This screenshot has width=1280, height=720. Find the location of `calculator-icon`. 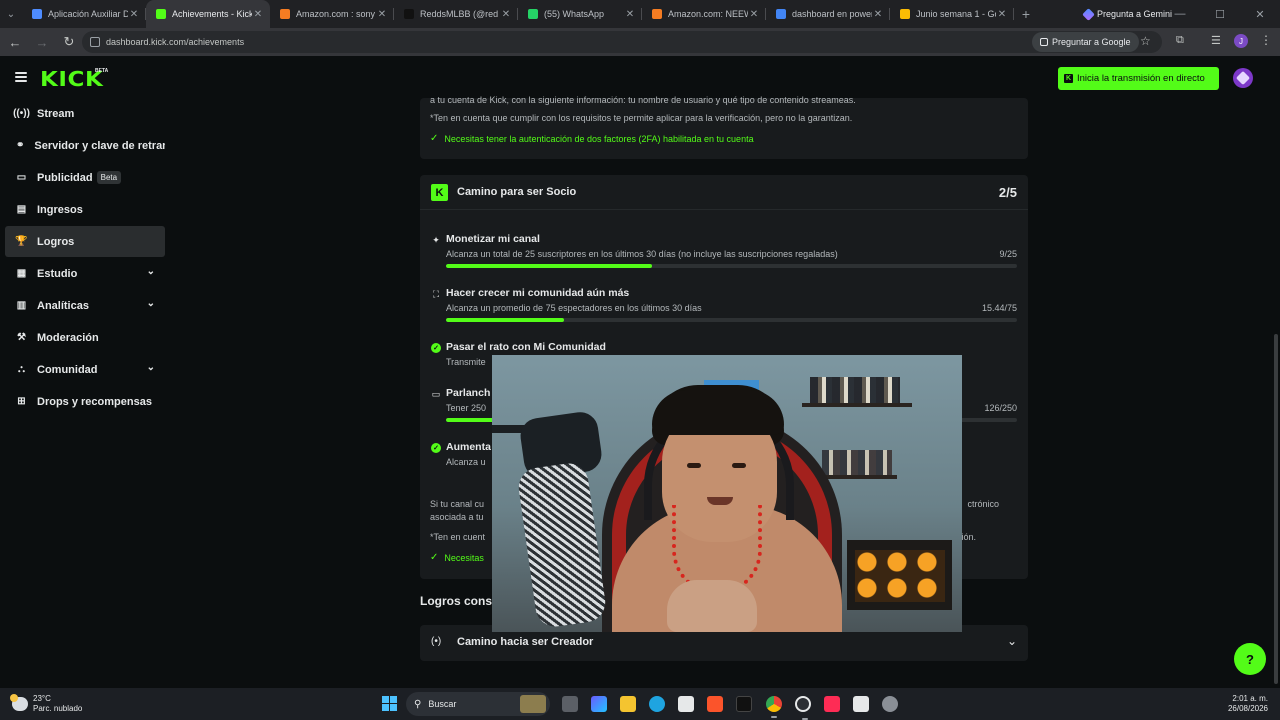

calculator-icon is located at coordinates (861, 704).